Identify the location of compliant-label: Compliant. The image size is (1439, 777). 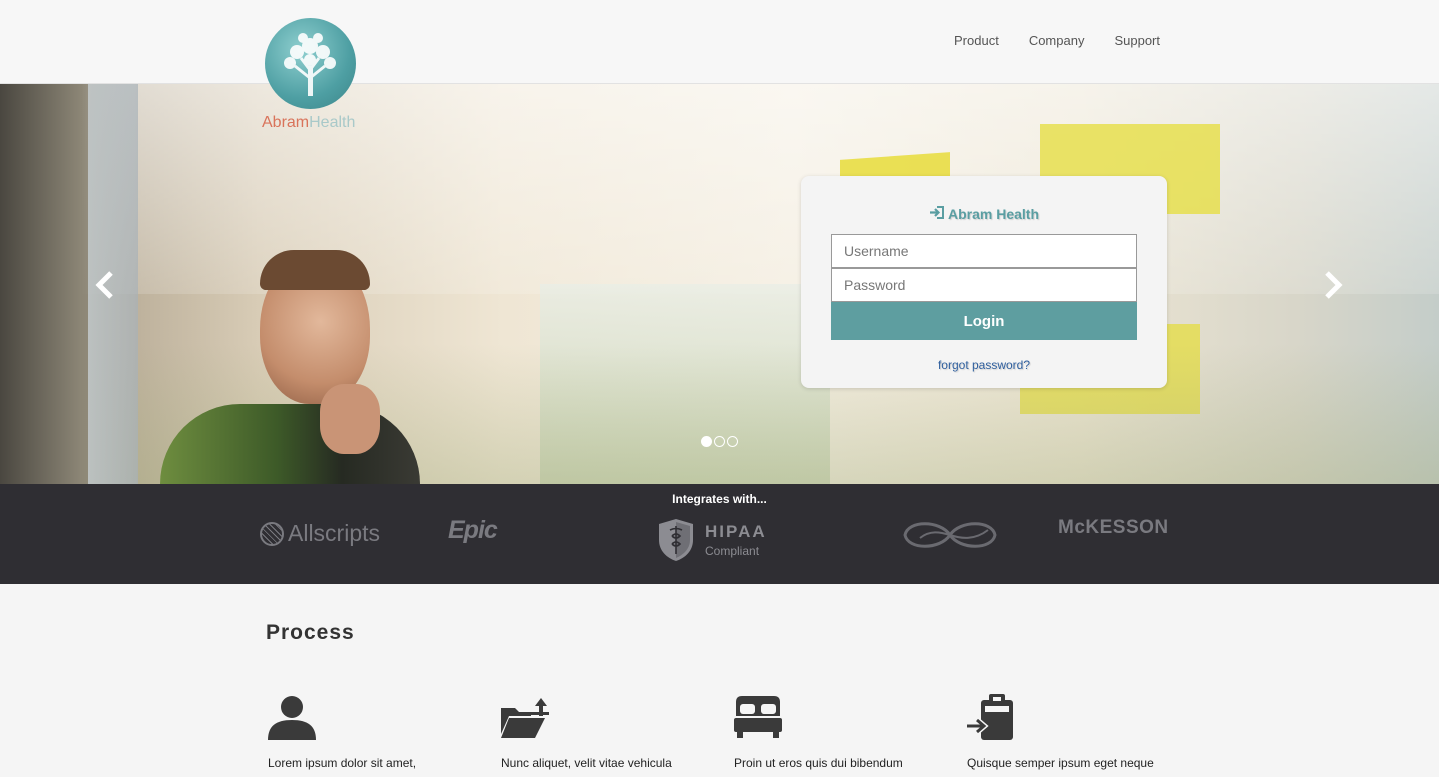
(732, 551).